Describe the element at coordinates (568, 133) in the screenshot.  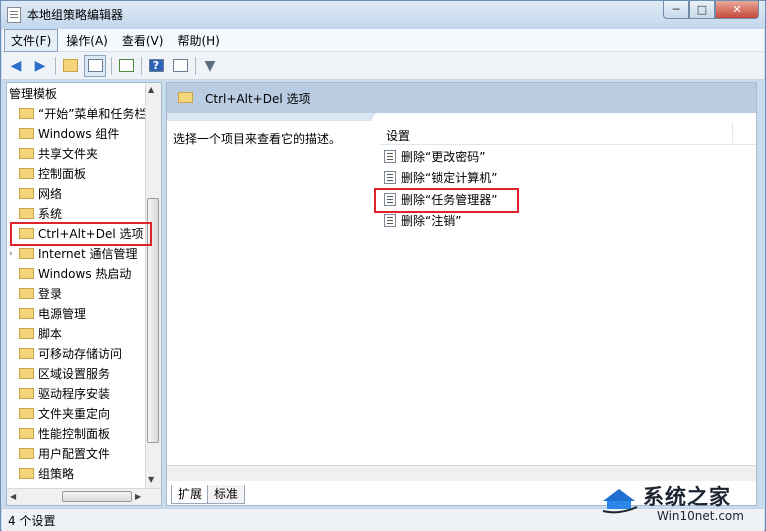
I see `column-header-setting: 设置` at that location.